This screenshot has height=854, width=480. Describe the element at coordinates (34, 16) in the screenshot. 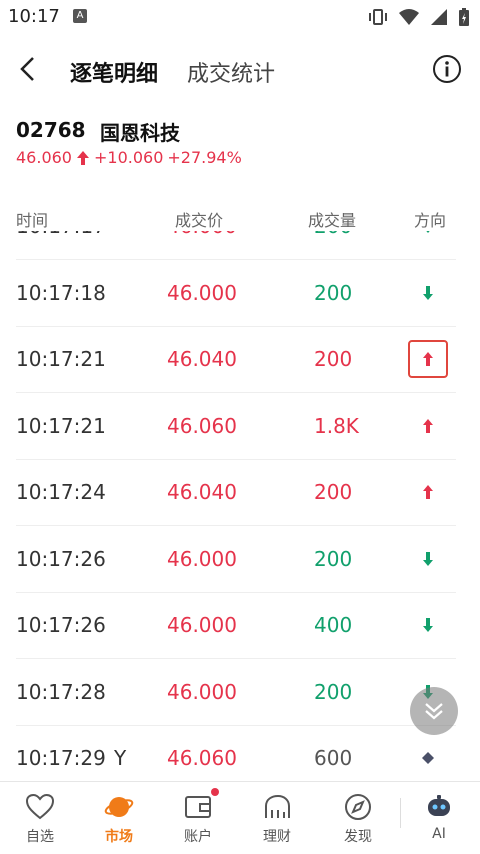

I see `status-time: 10:17` at that location.